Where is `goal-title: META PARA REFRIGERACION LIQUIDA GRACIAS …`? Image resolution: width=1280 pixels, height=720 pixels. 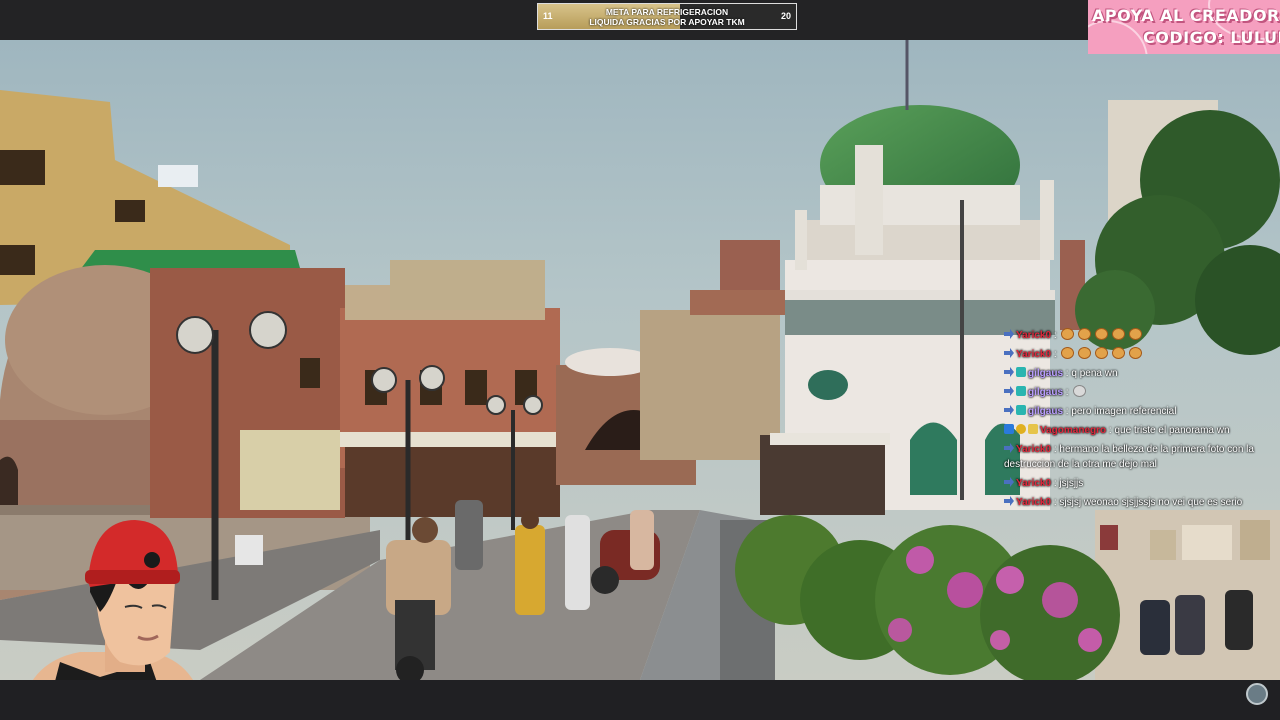 goal-title: META PARA REFRIGERACION LIQUIDA GRACIAS … is located at coordinates (667, 17).